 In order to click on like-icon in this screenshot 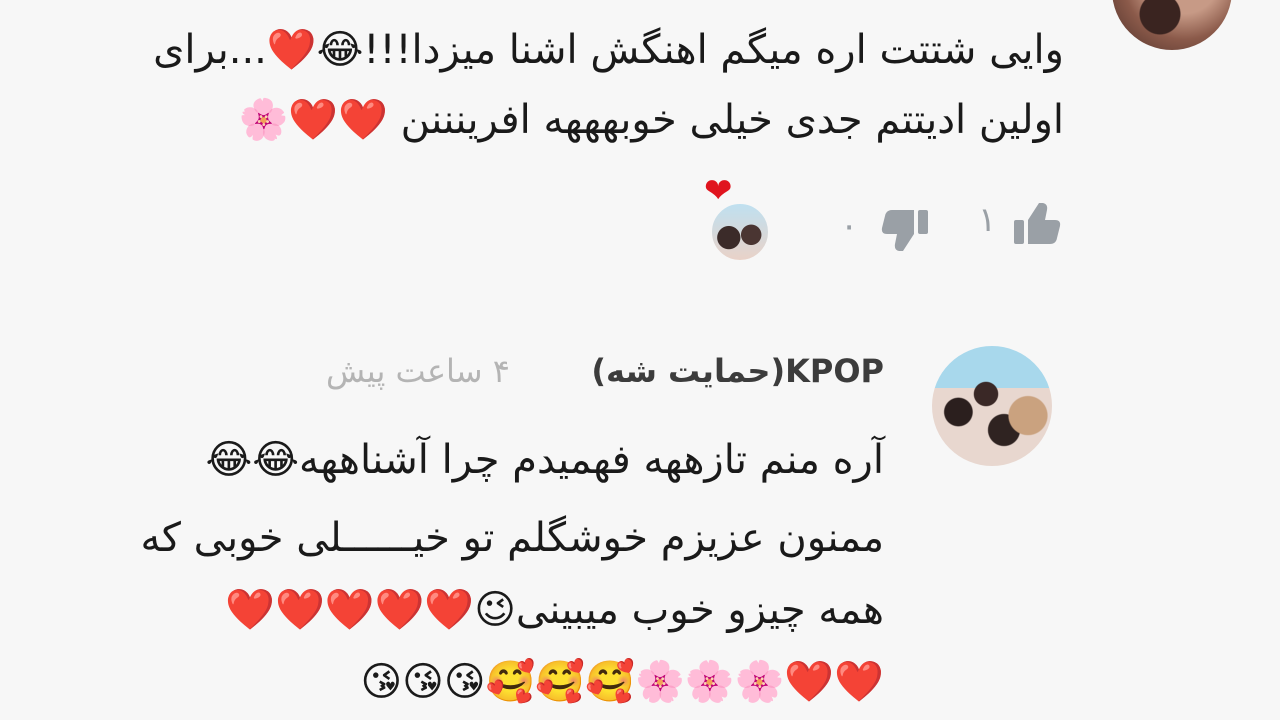, I will do `click(1036, 225)`.